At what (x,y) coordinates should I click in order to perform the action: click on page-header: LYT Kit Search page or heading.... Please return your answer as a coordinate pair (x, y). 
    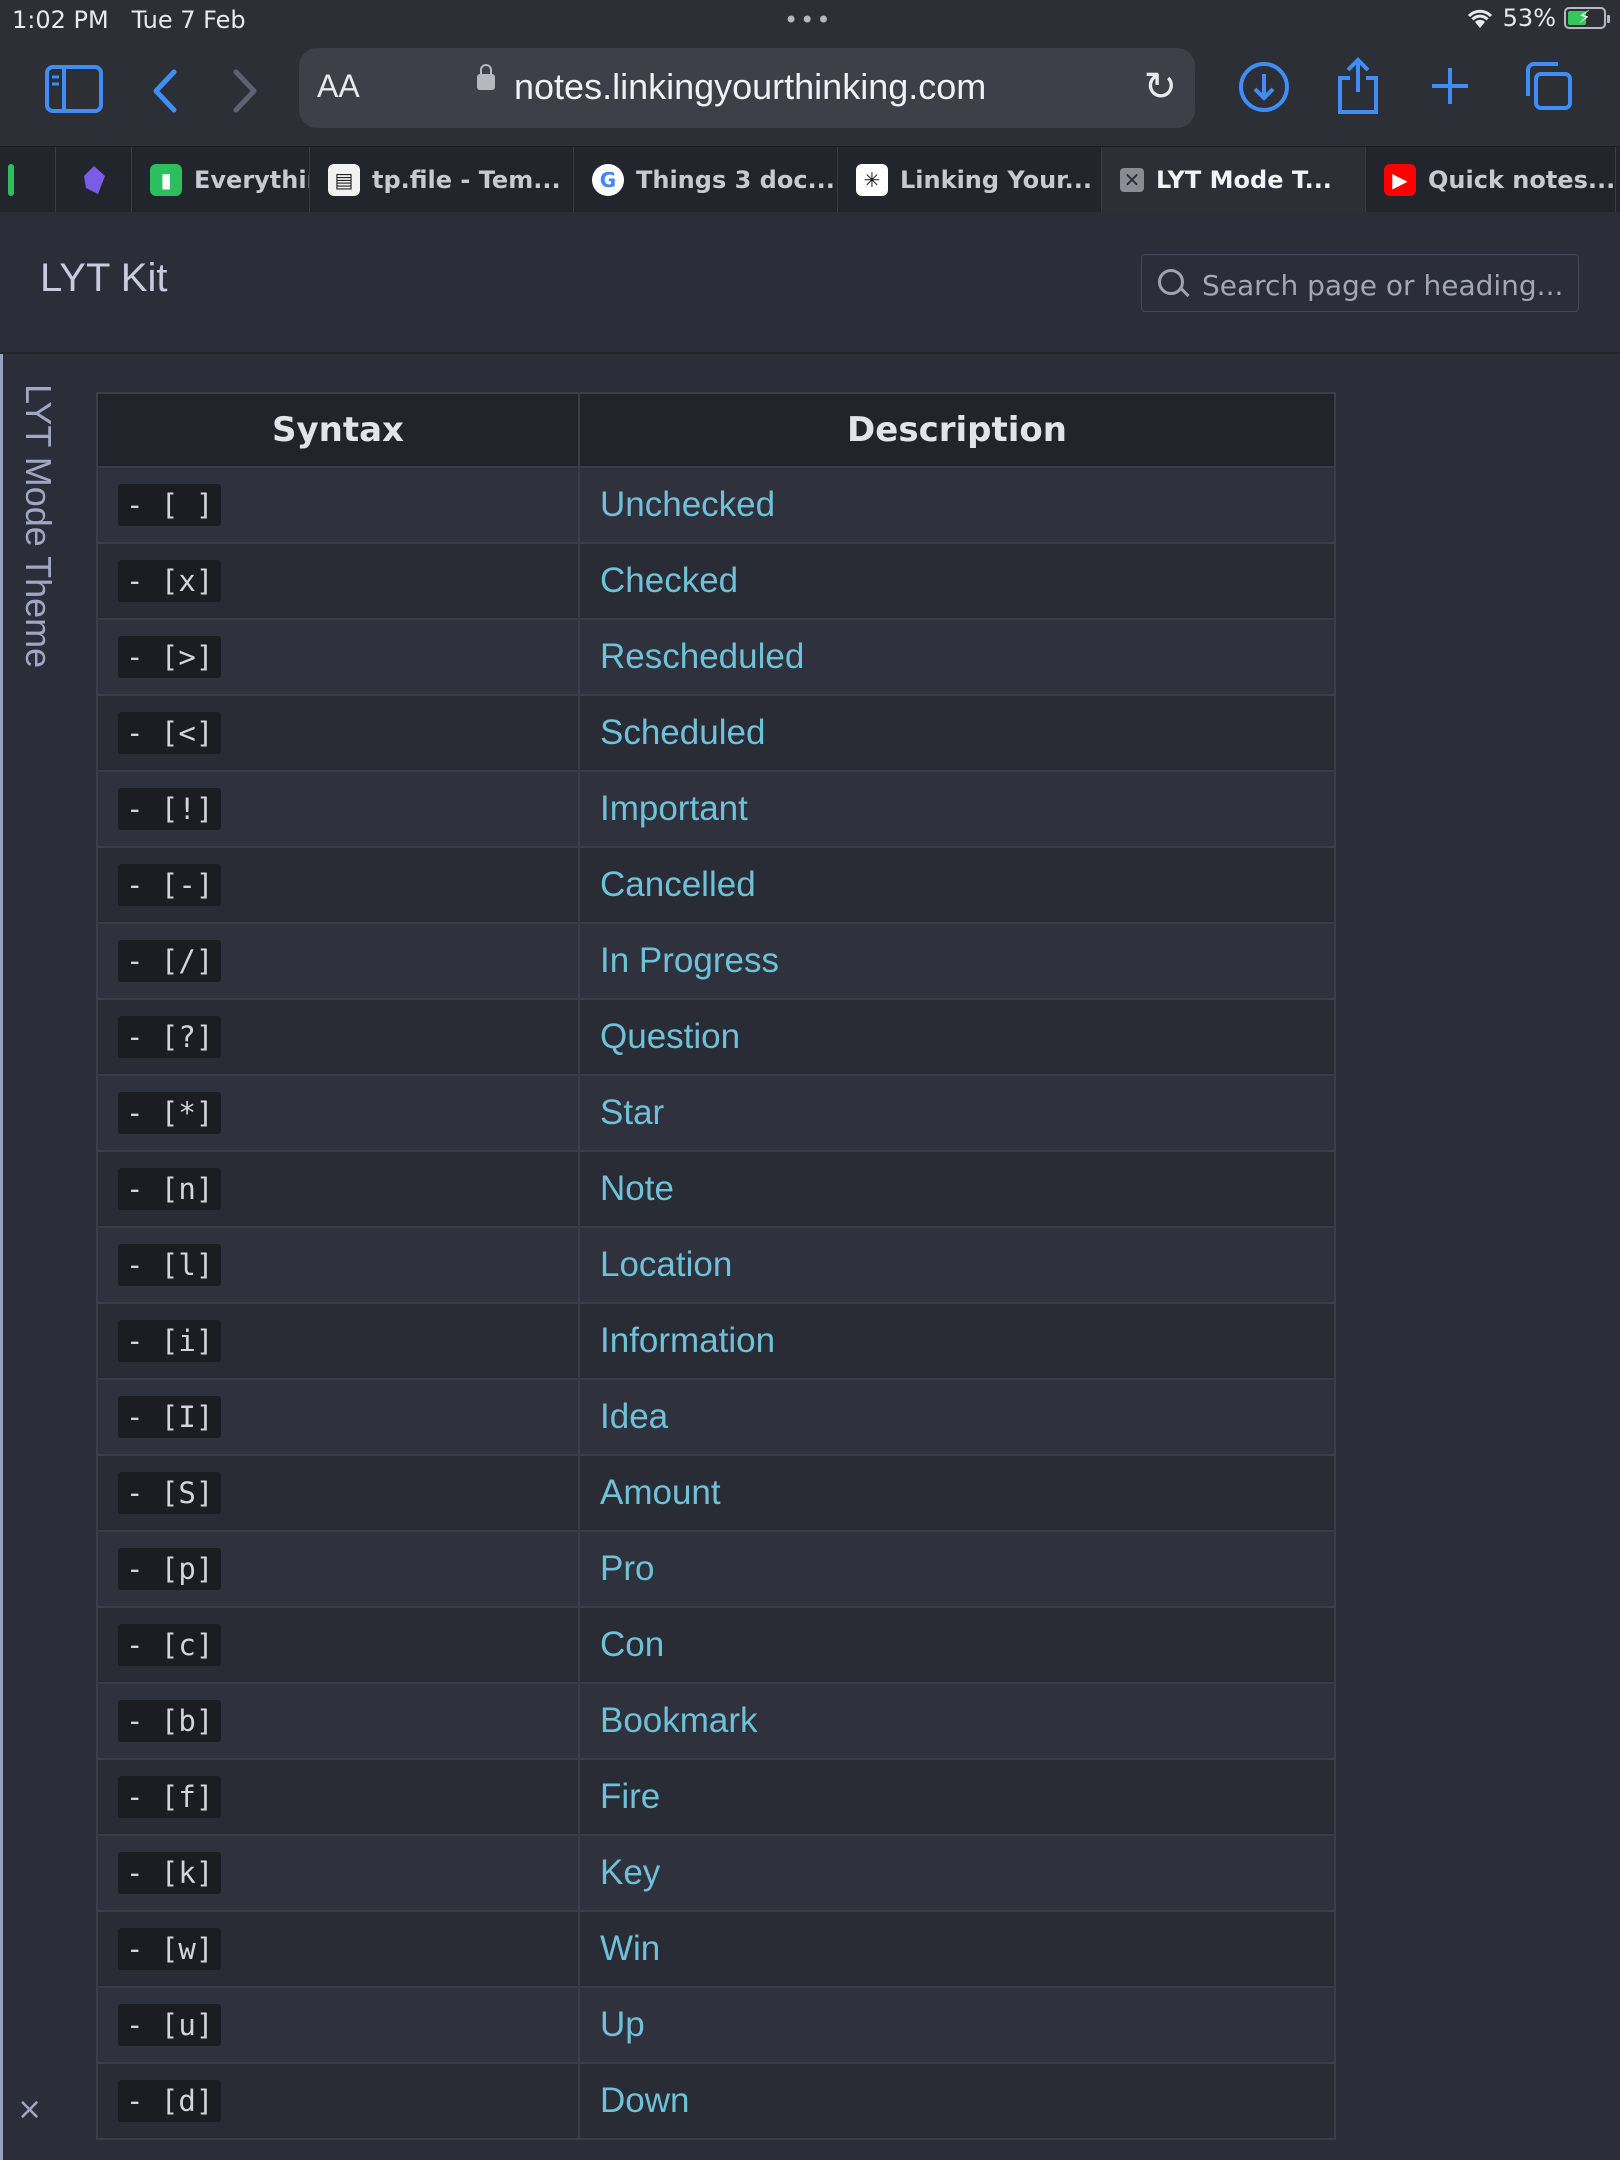
    Looking at the image, I should click on (810, 283).